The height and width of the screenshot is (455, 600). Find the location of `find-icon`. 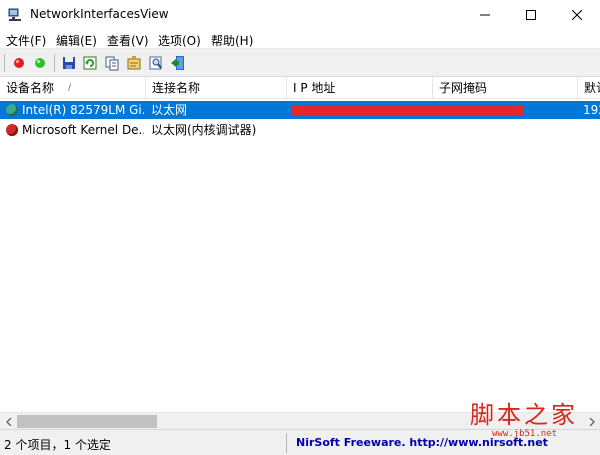

find-icon is located at coordinates (156, 63).